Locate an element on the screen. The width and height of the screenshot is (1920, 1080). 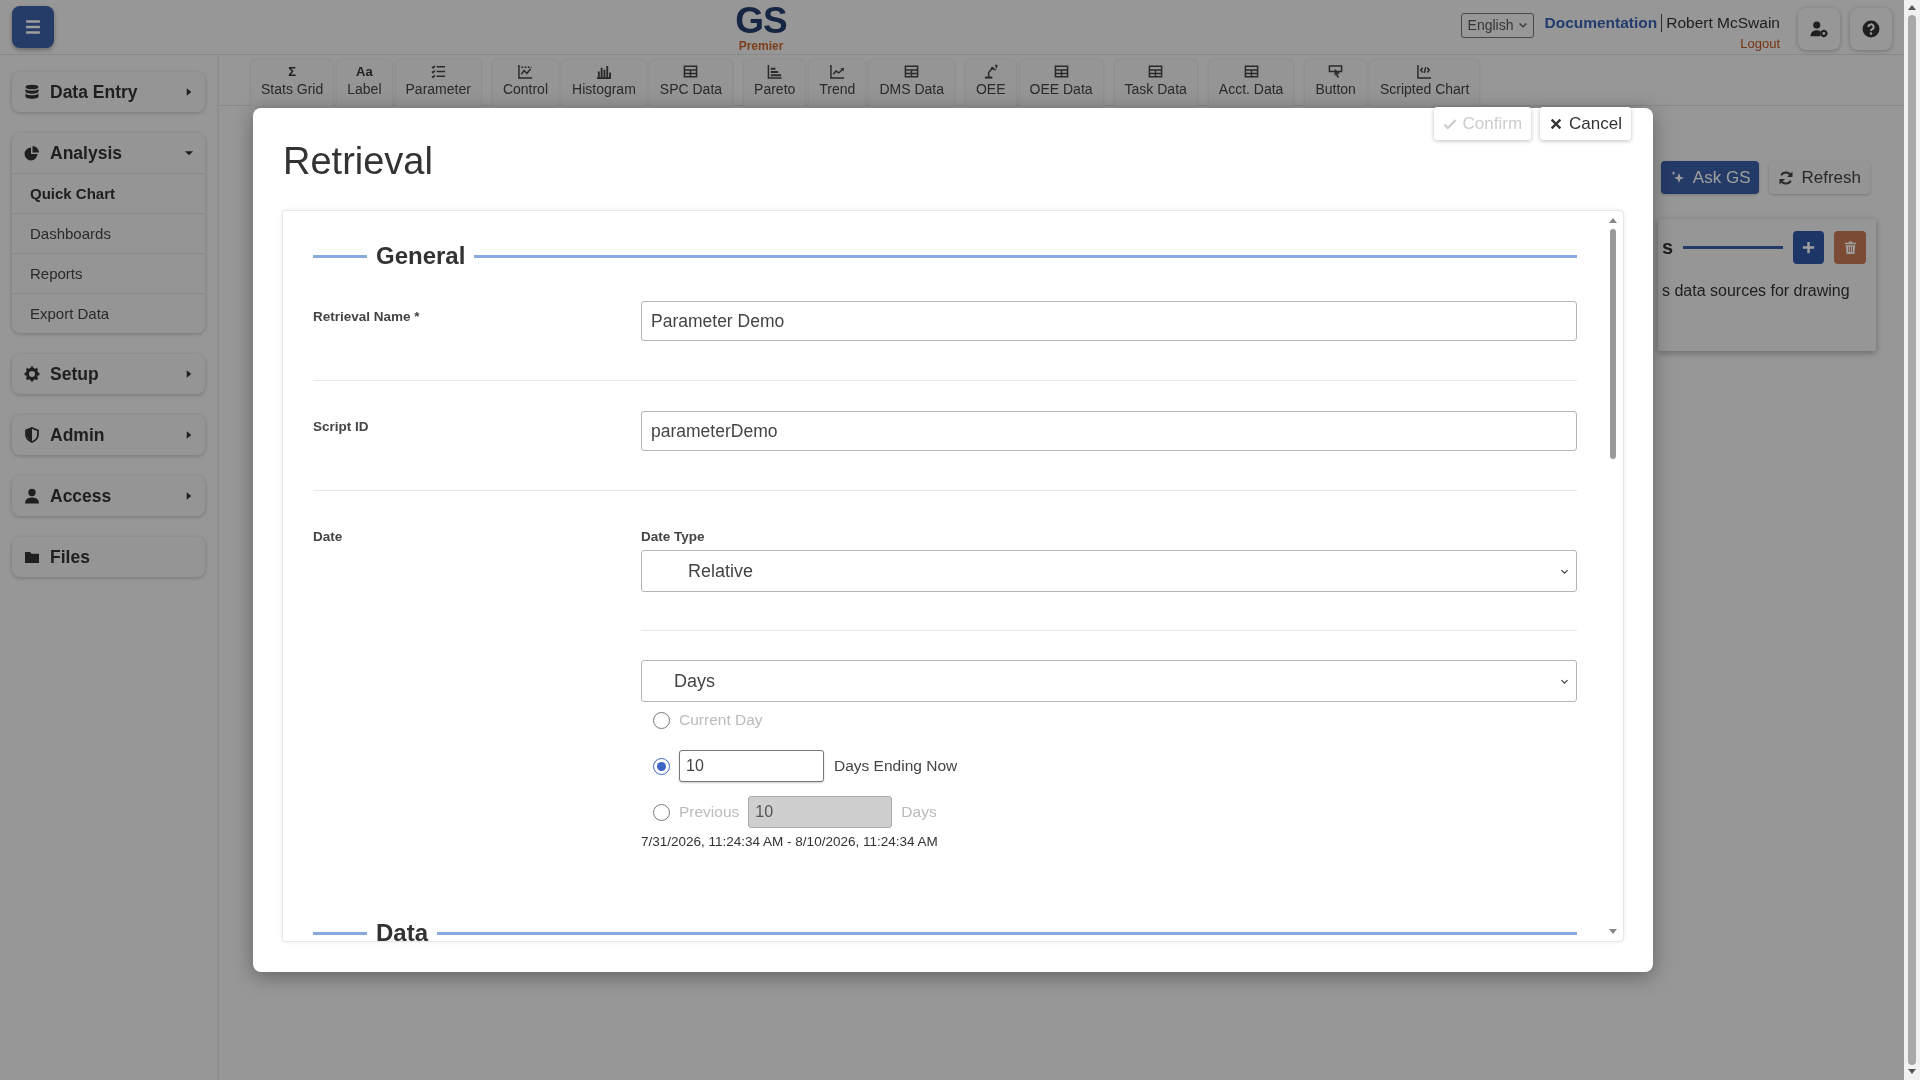
sidebar-section: Analysis is located at coordinates (108, 153).